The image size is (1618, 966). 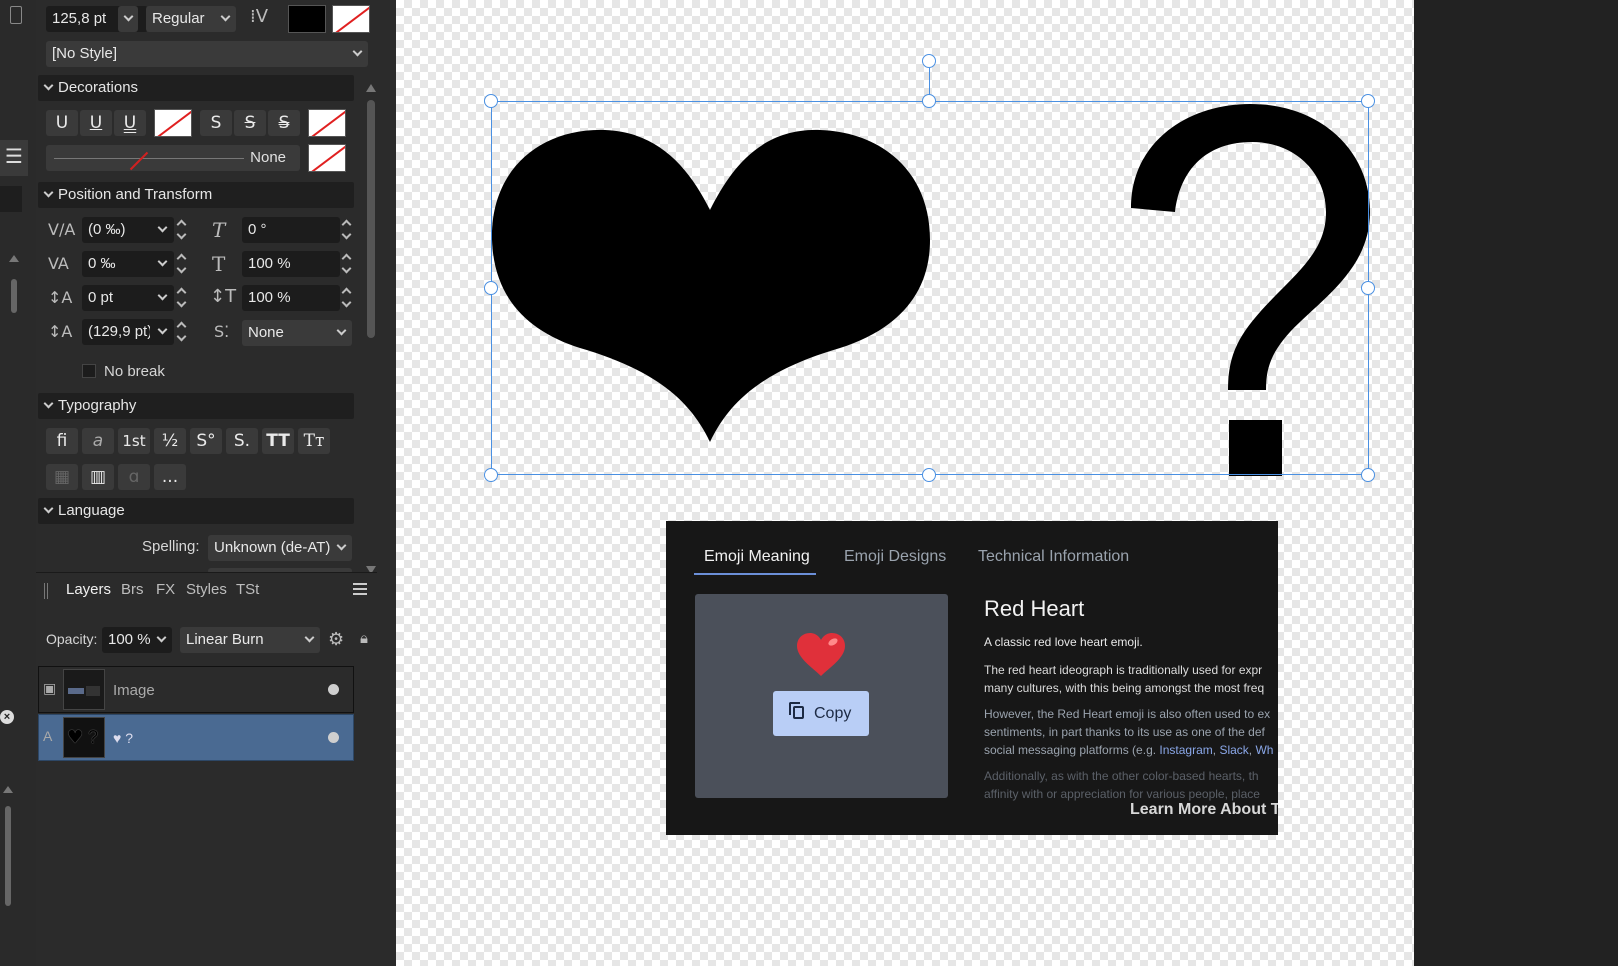 What do you see at coordinates (173, 158) in the screenshot?
I see `line-style-field: None` at bounding box center [173, 158].